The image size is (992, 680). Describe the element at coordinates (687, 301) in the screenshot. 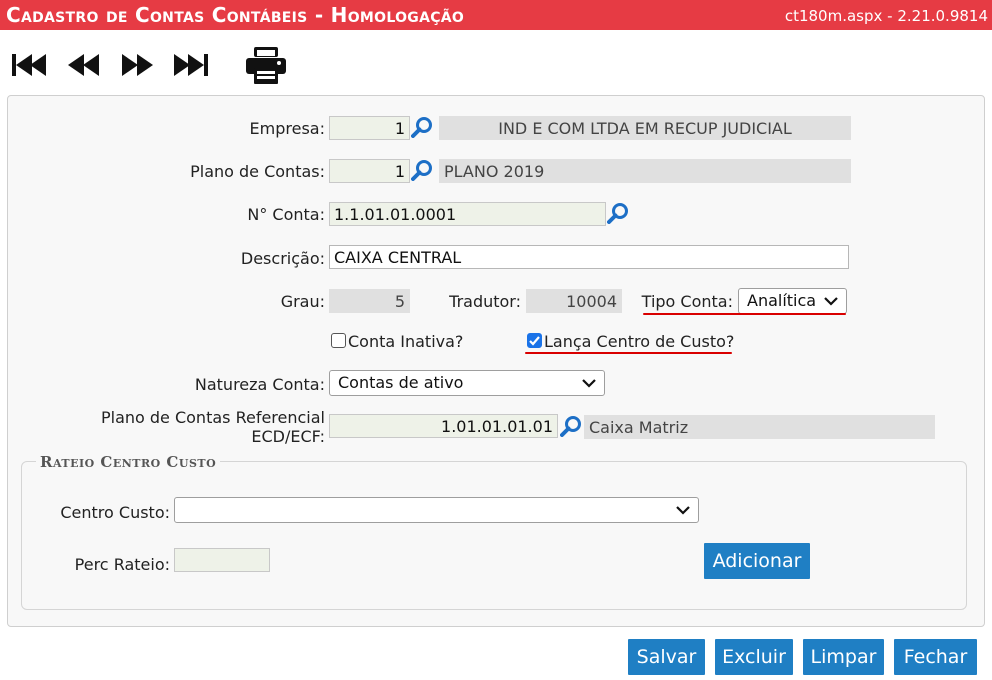

I see `tipo-conta-label: Tipo Conta:` at that location.